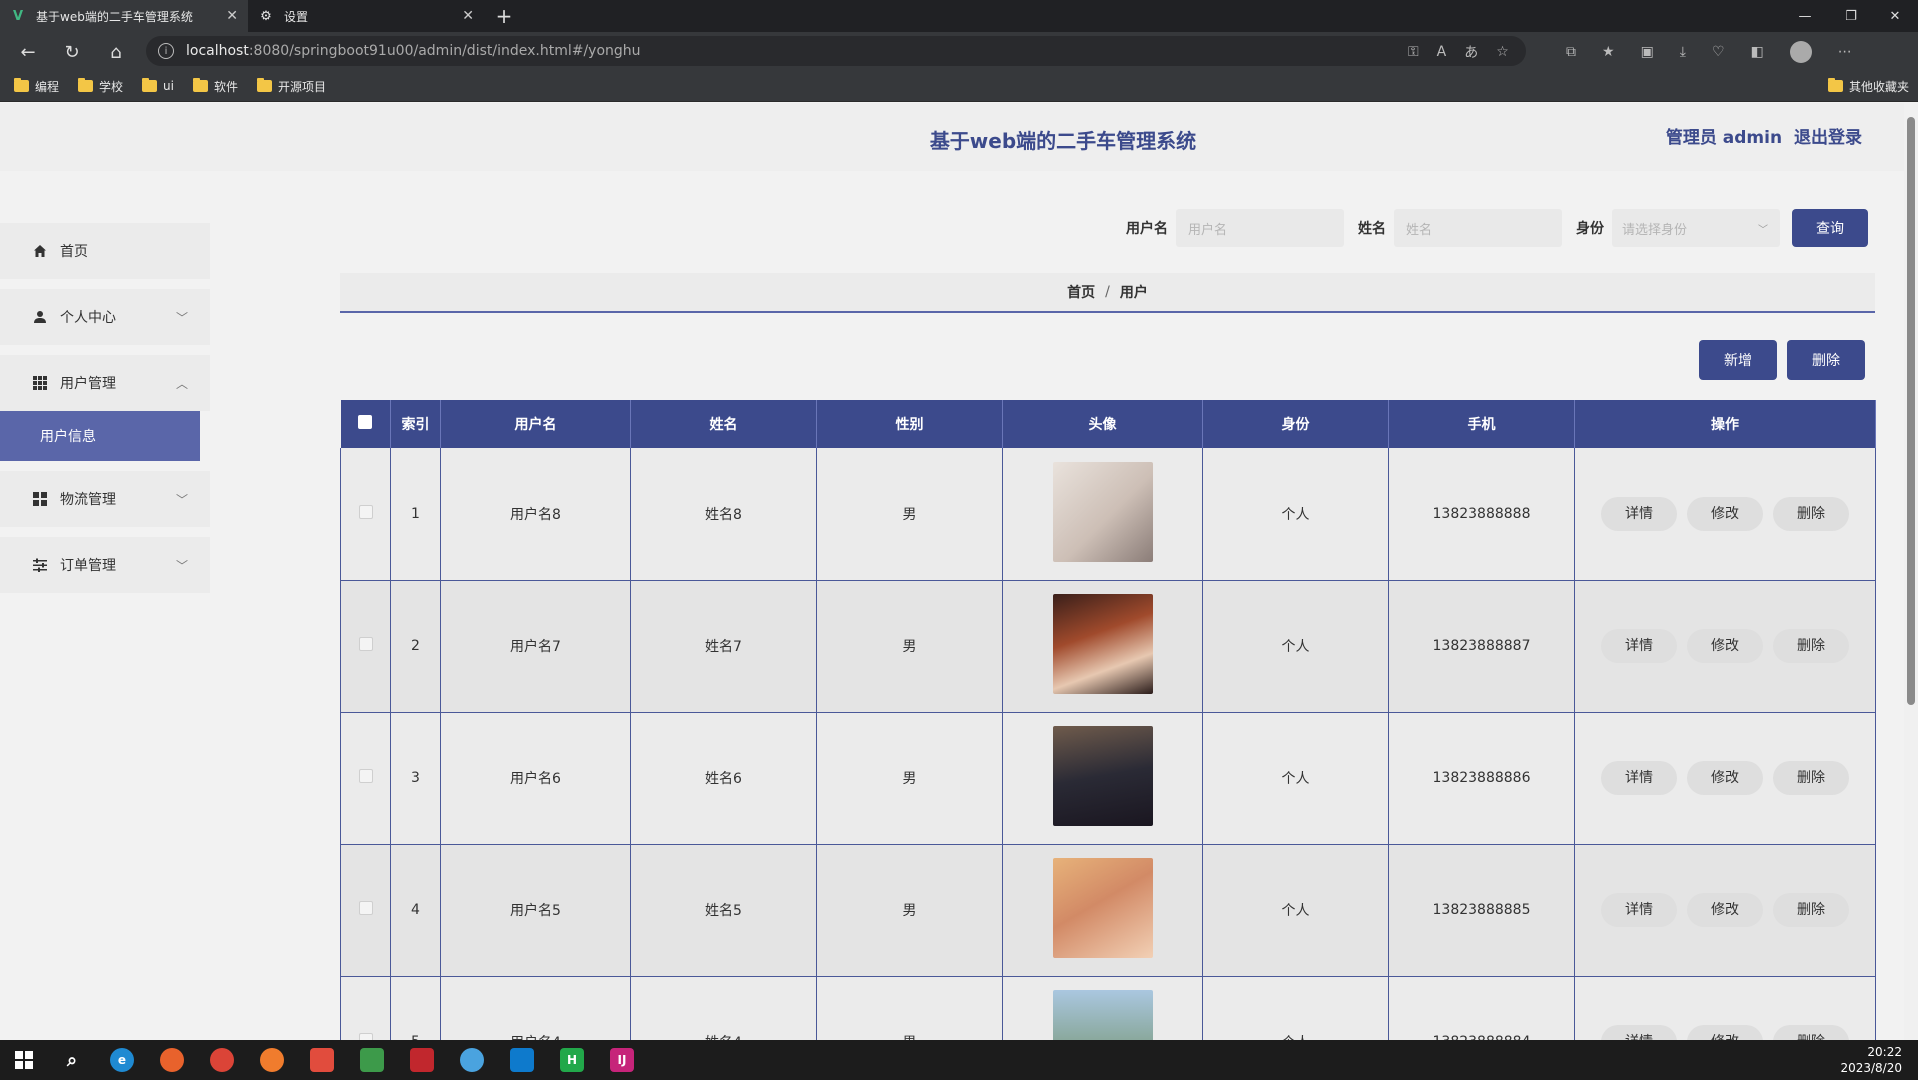  What do you see at coordinates (1647, 52) in the screenshot?
I see `collections-icon: ▣` at bounding box center [1647, 52].